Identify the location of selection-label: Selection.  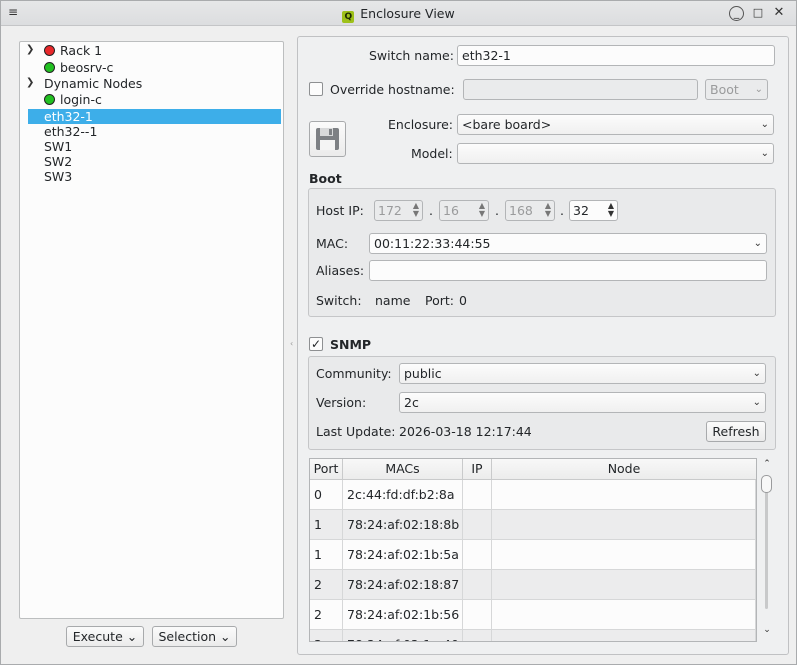
(187, 636).